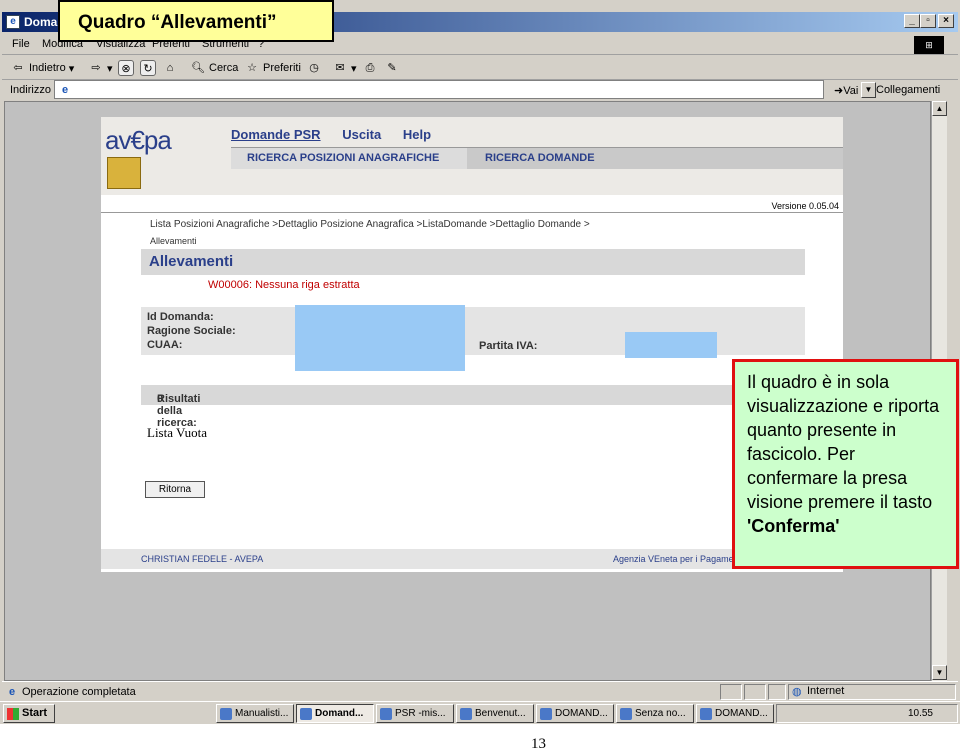  What do you see at coordinates (929, 45) in the screenshot?
I see `windows-logo-icon: ⊞` at bounding box center [929, 45].